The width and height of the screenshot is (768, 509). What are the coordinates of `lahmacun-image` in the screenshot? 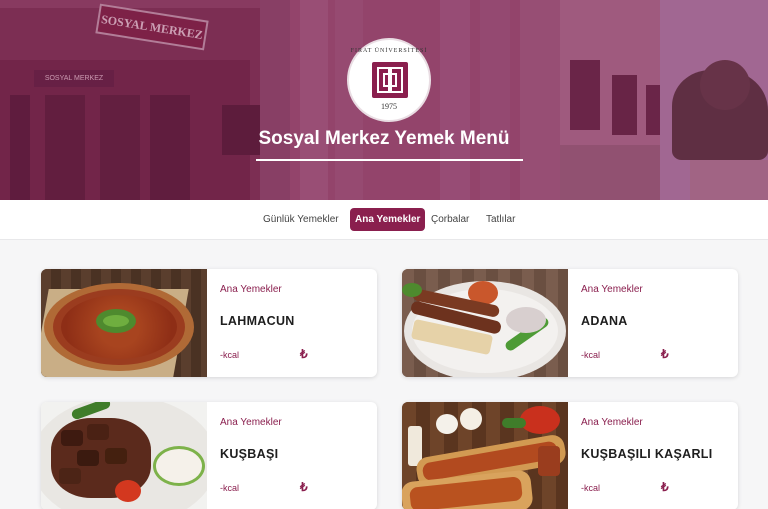 It's located at (124, 323).